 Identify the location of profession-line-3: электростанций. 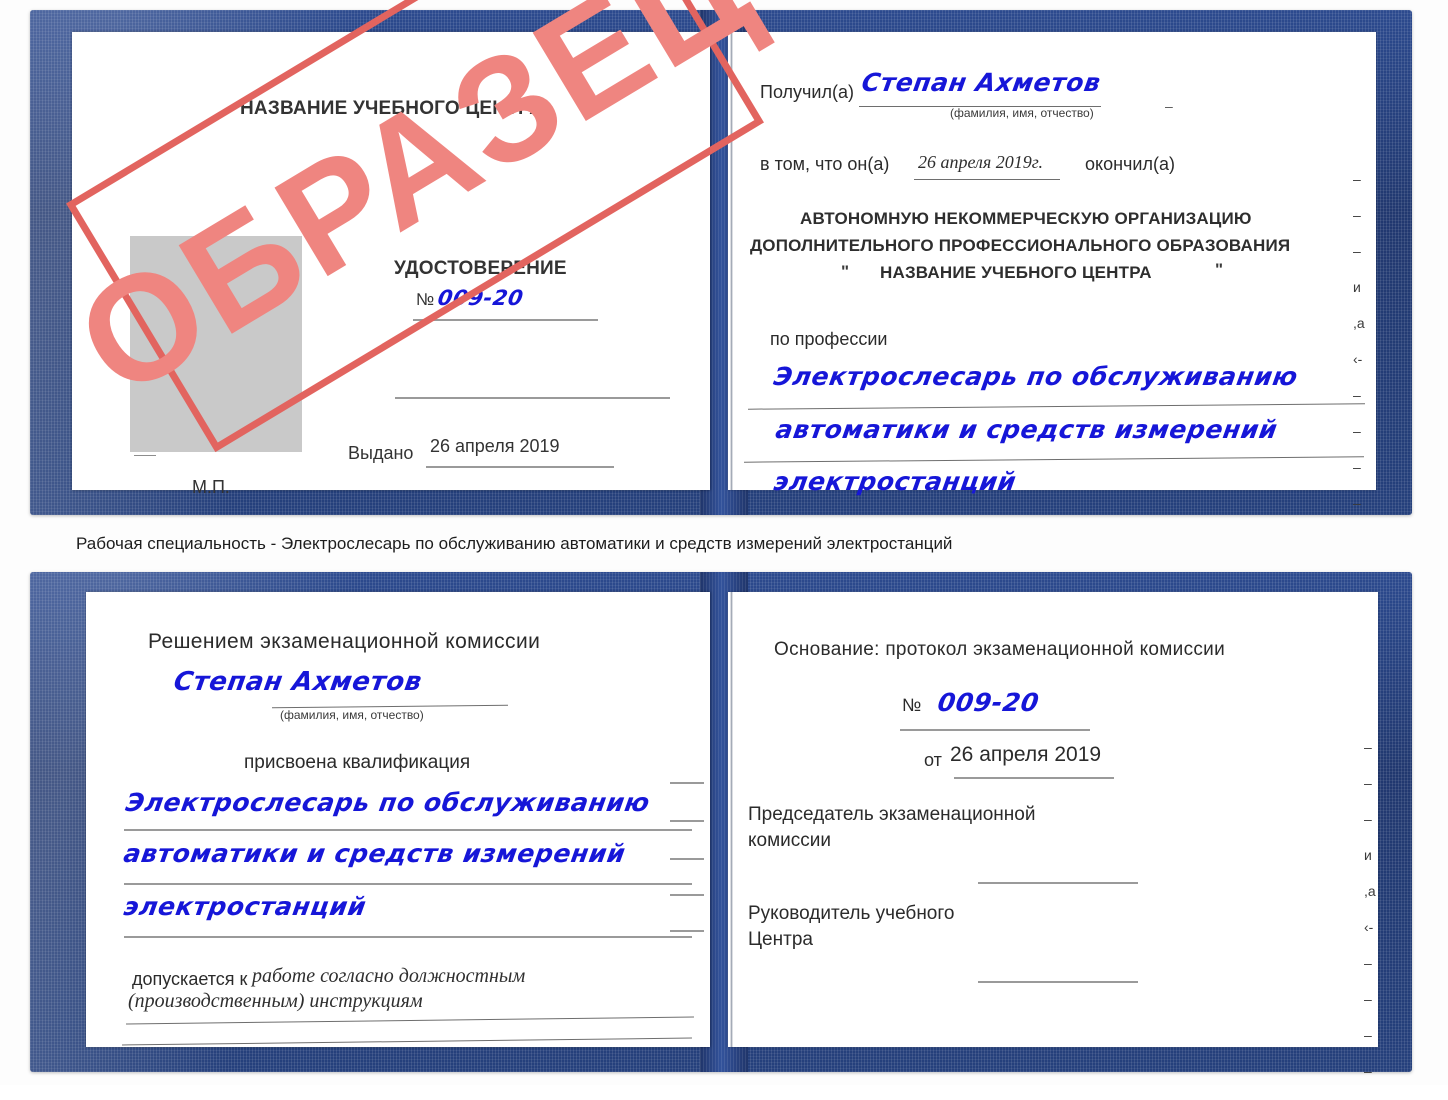
(895, 481).